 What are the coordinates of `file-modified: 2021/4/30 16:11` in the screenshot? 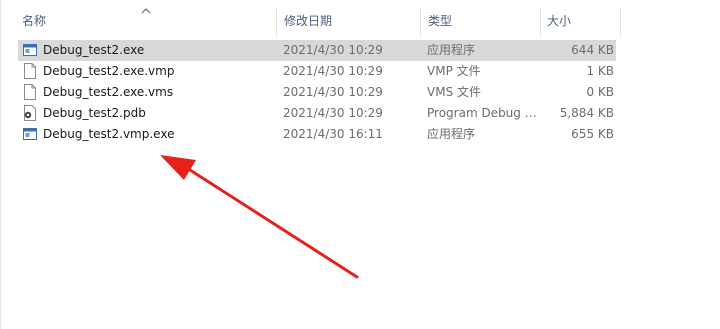 It's located at (333, 134).